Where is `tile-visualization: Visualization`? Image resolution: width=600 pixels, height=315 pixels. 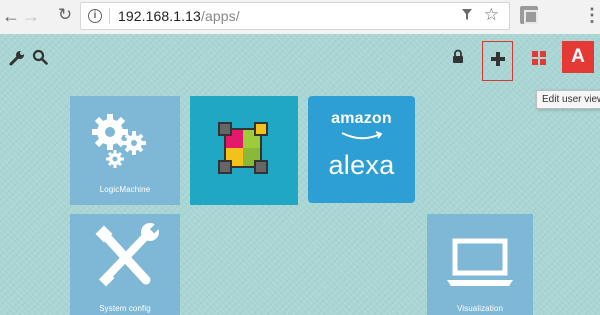
tile-visualization: Visualization is located at coordinates (480, 264).